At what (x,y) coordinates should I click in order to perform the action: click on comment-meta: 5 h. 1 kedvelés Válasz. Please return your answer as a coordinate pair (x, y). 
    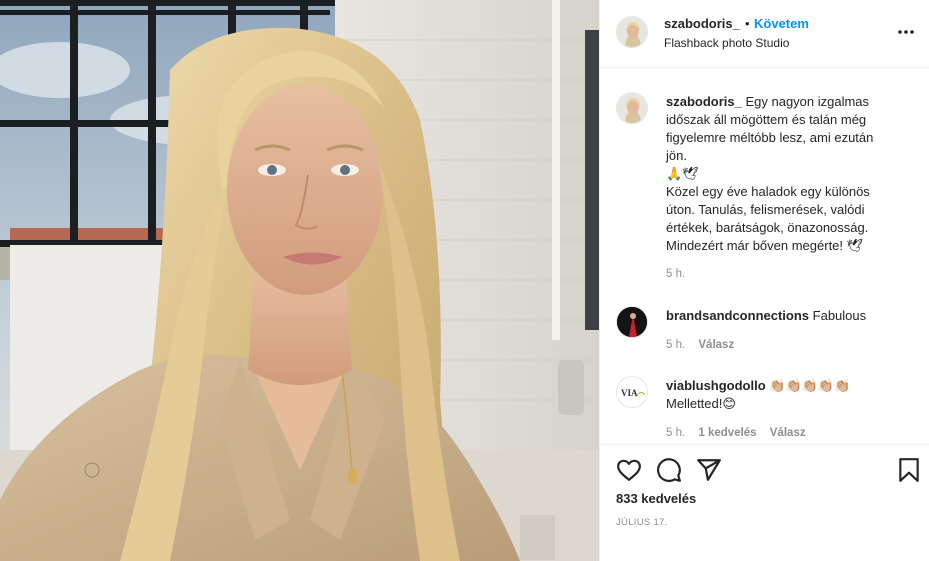
    Looking at the image, I should click on (741, 433).